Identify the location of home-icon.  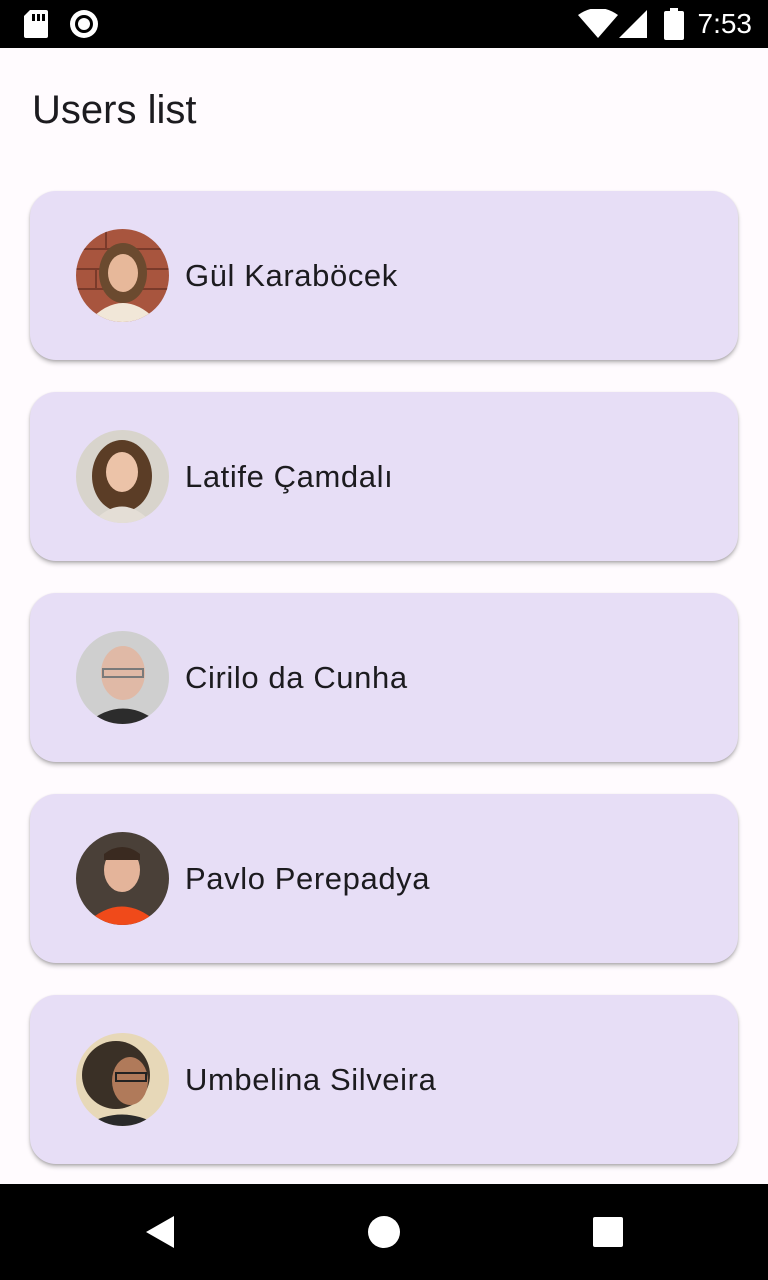
(384, 1232).